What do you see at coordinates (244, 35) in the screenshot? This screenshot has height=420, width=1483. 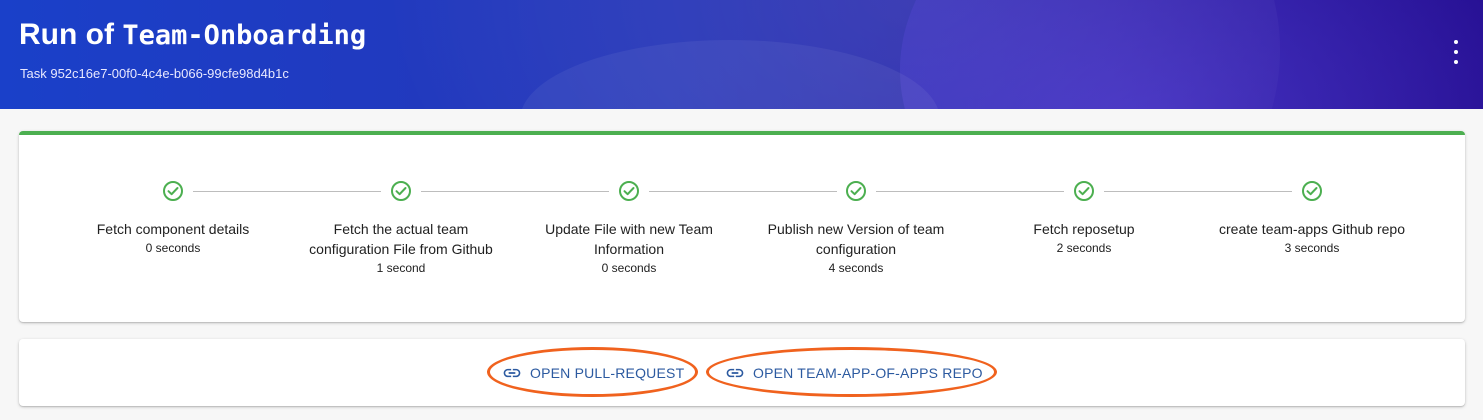 I see `template-name: Team-Onboarding` at bounding box center [244, 35].